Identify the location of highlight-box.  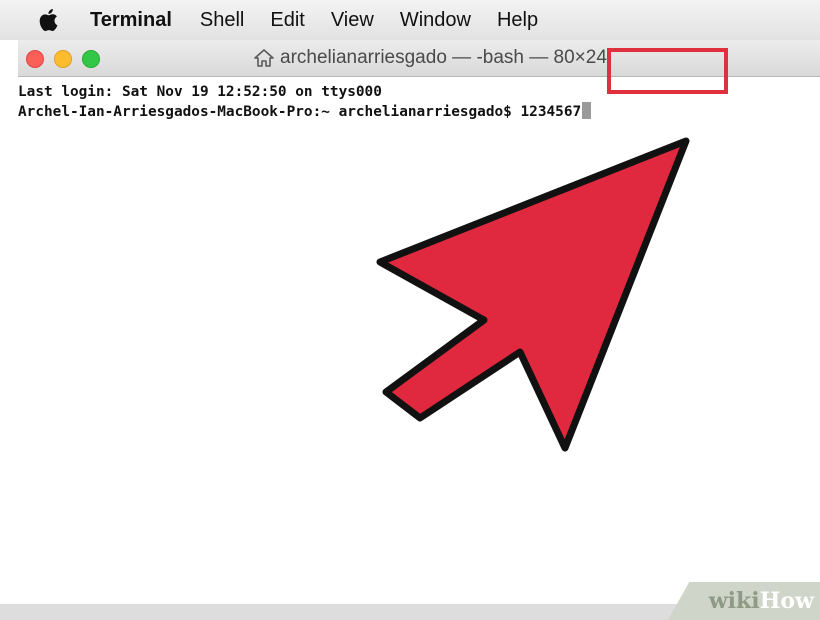
(667, 71).